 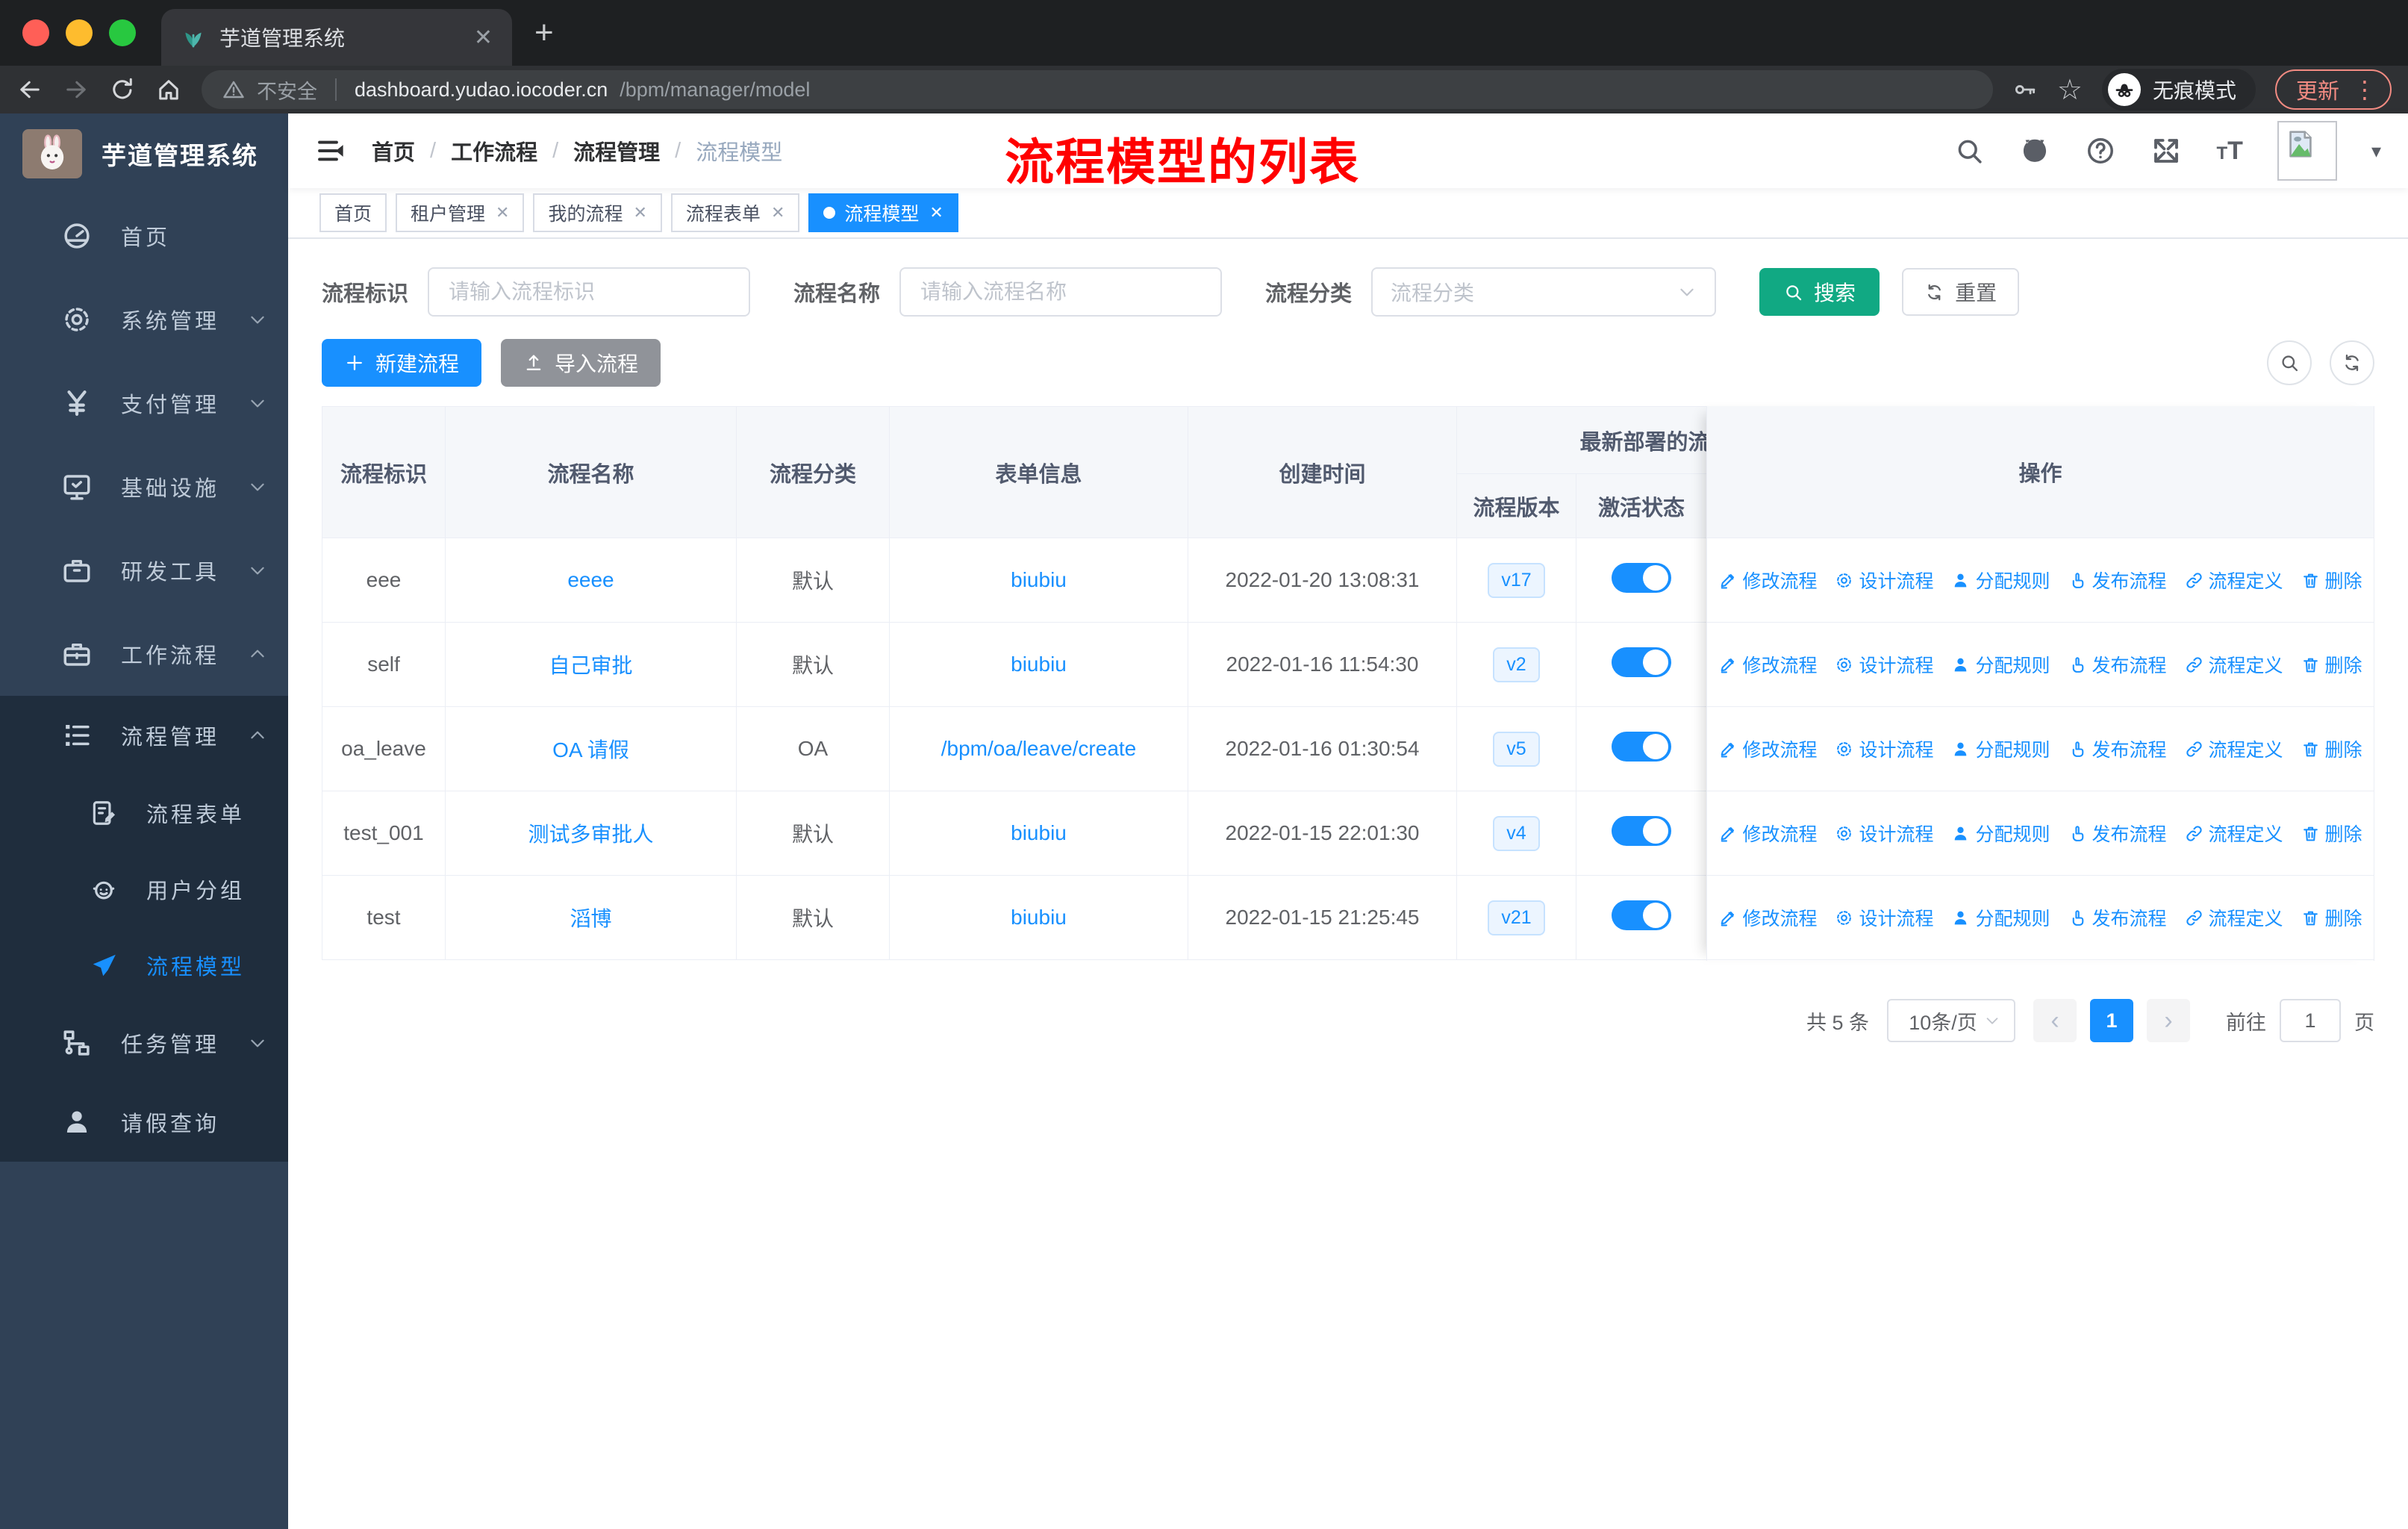 I want to click on browser-tab: 芋道管理系统 ✕, so click(x=336, y=38).